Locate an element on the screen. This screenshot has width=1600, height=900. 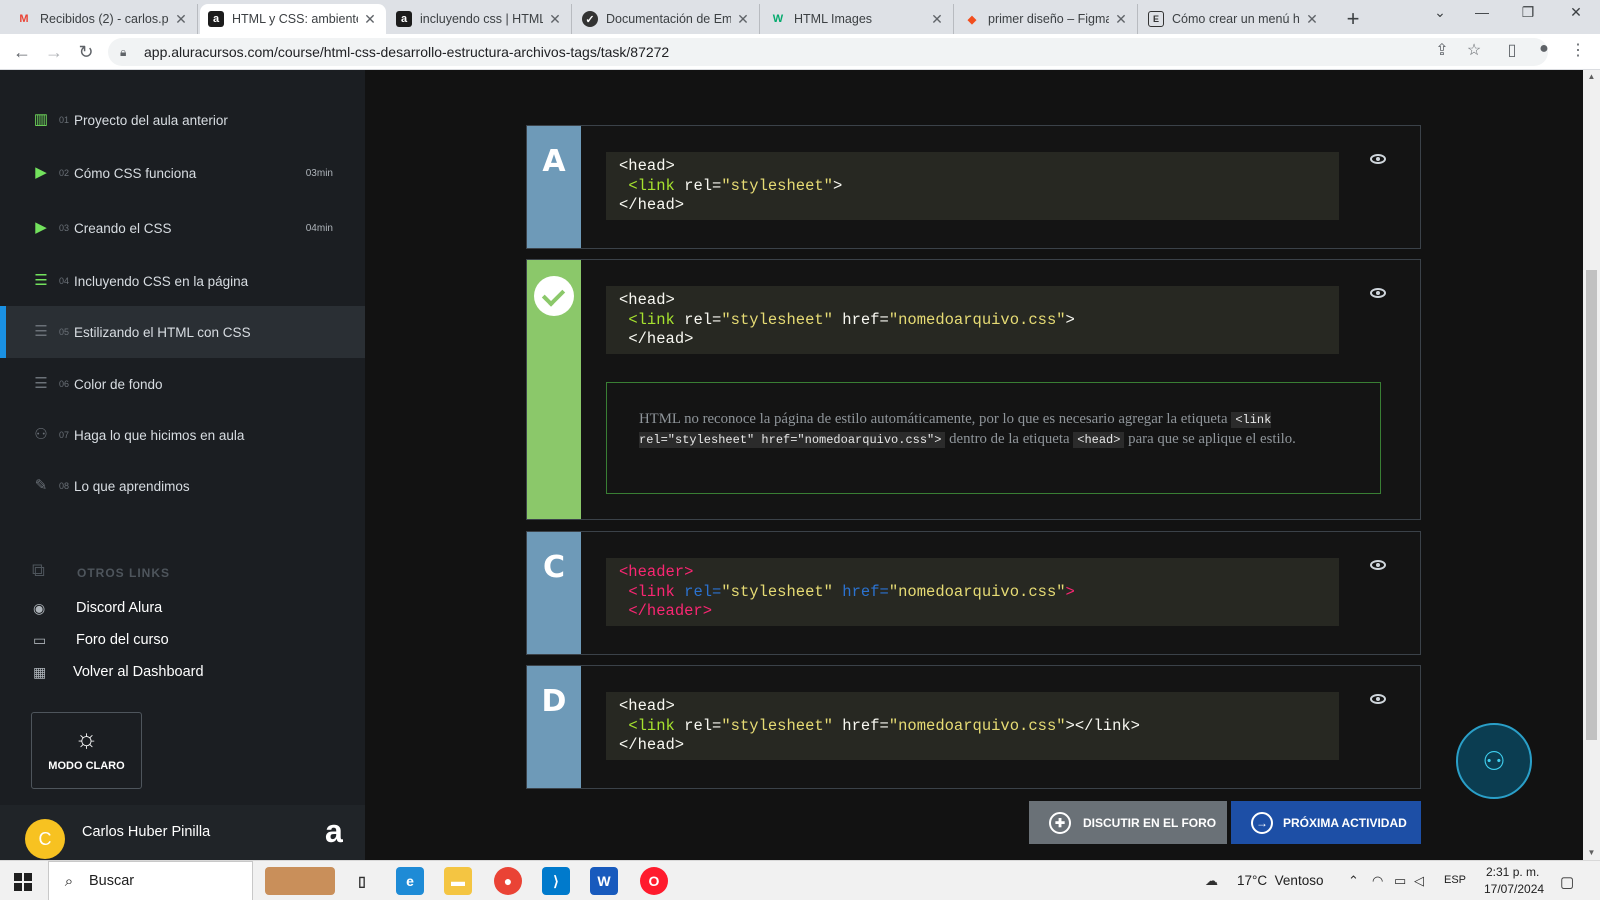
discuss-forum-button: ✚ DISCUTIR EN EL FORO is located at coordinates (1128, 822).